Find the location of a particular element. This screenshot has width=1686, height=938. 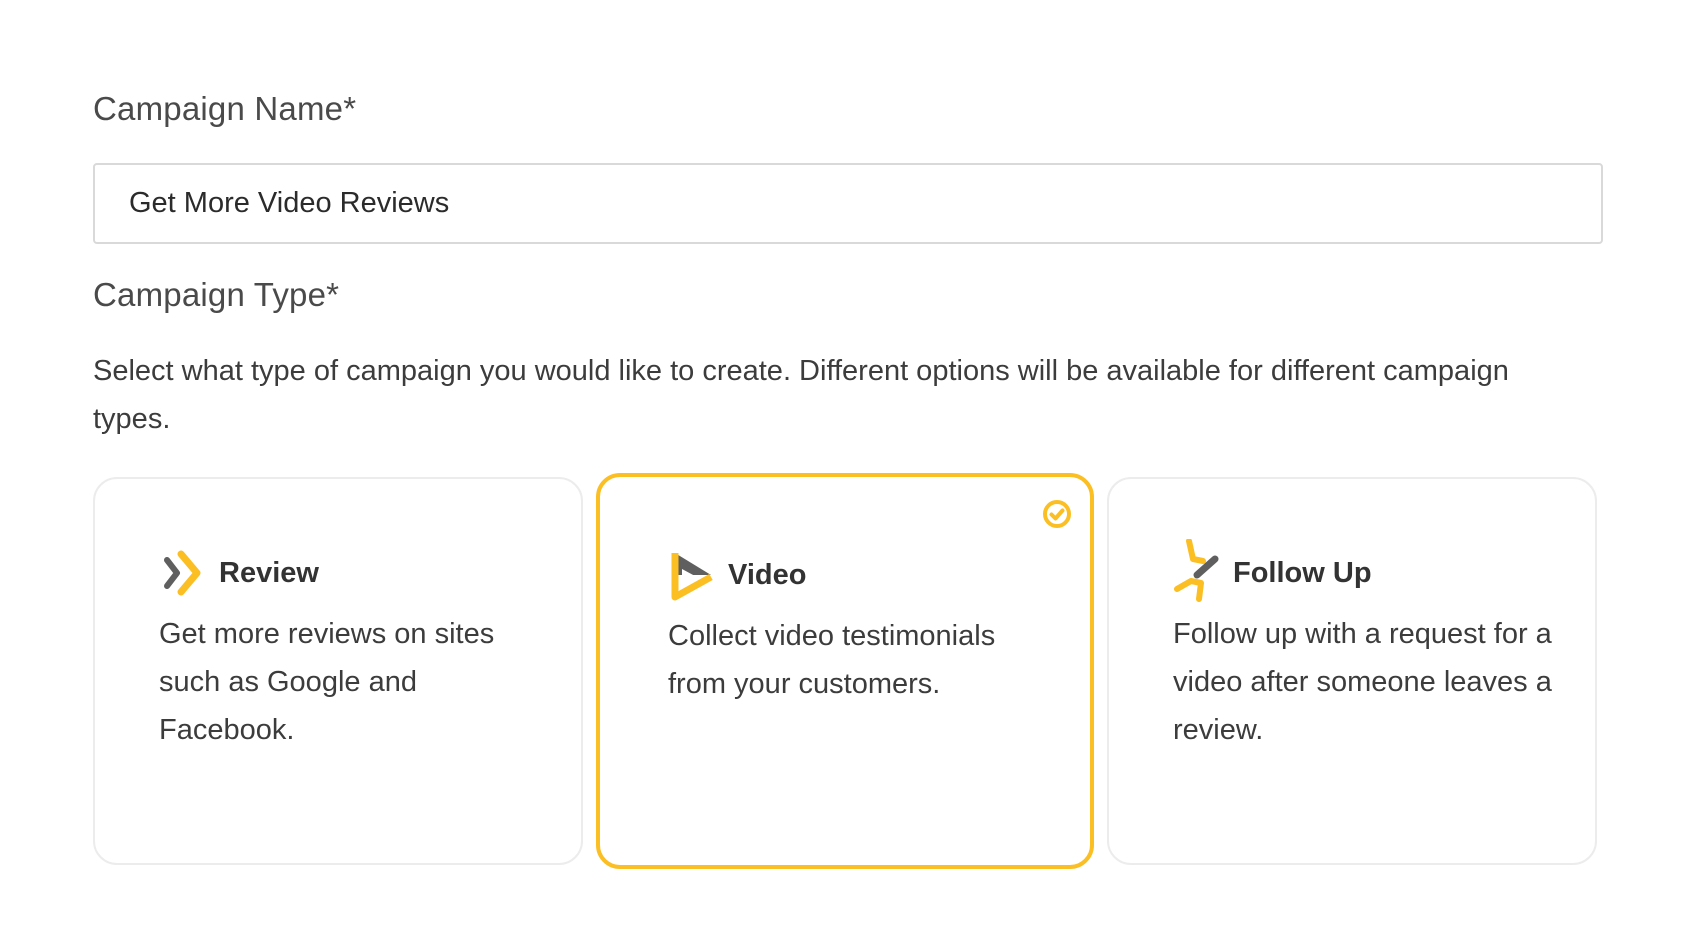

chevron-arrow-icon is located at coordinates (183, 573).